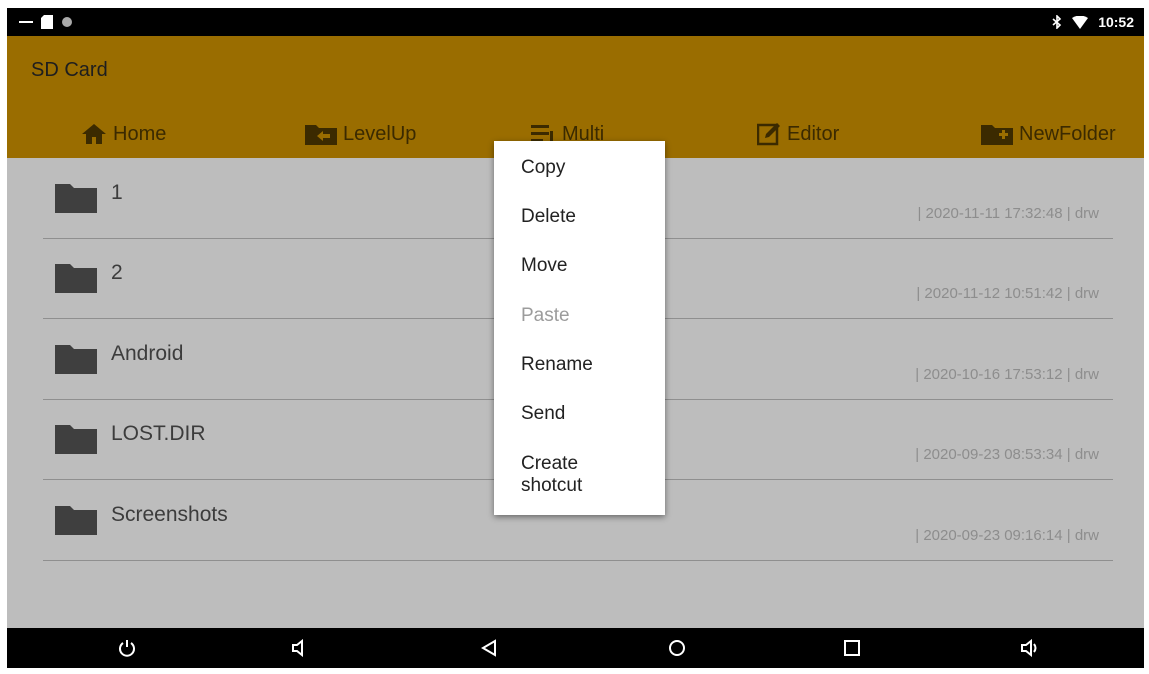 This screenshot has width=1149, height=674. Describe the element at coordinates (1007, 454) in the screenshot. I see `file-meta: | 2020-09-23 08:53:34 | drw` at that location.